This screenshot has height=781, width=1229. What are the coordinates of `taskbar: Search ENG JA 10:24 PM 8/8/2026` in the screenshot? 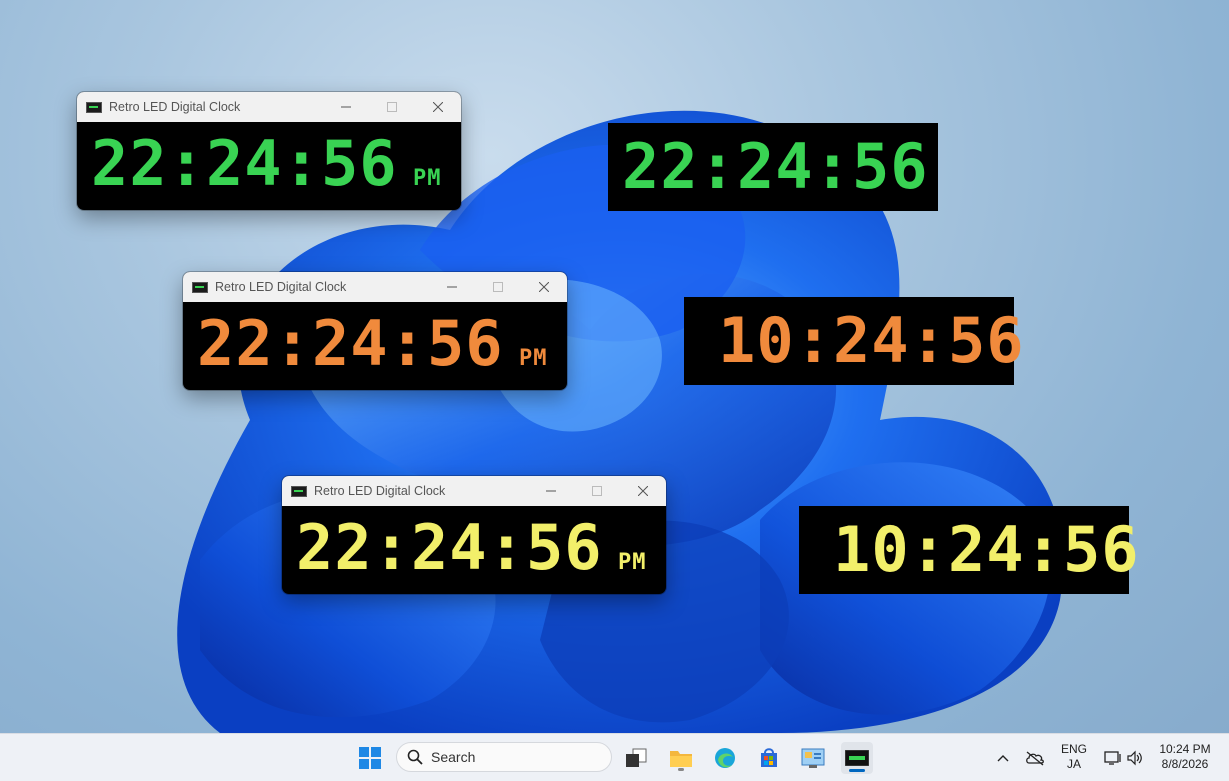 It's located at (614, 757).